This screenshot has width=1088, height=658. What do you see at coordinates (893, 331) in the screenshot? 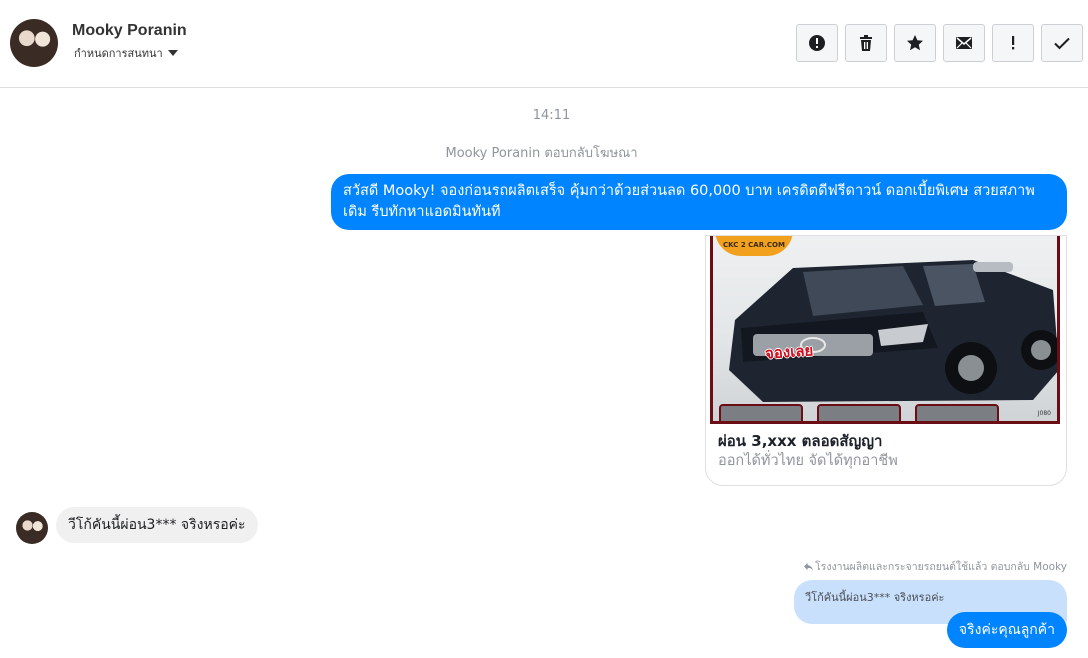
I see `pickup-truck-image` at bounding box center [893, 331].